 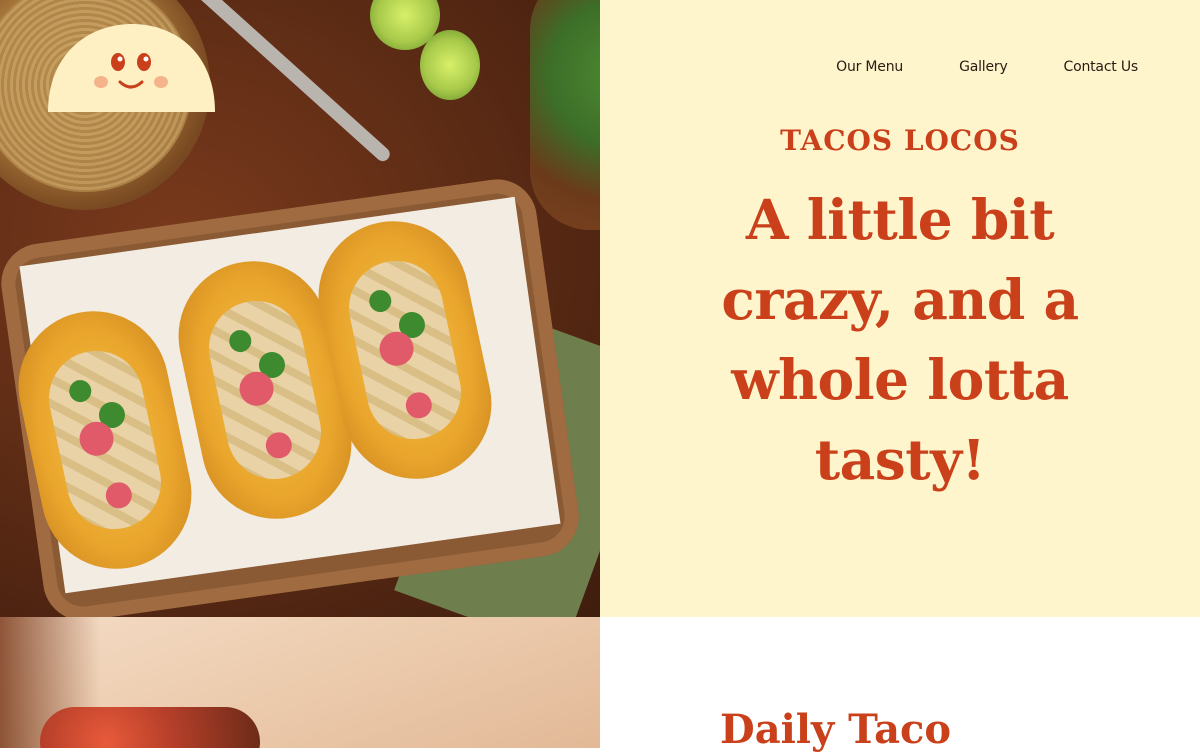 I want to click on nav-our-menu: Our Menu, so click(x=869, y=67).